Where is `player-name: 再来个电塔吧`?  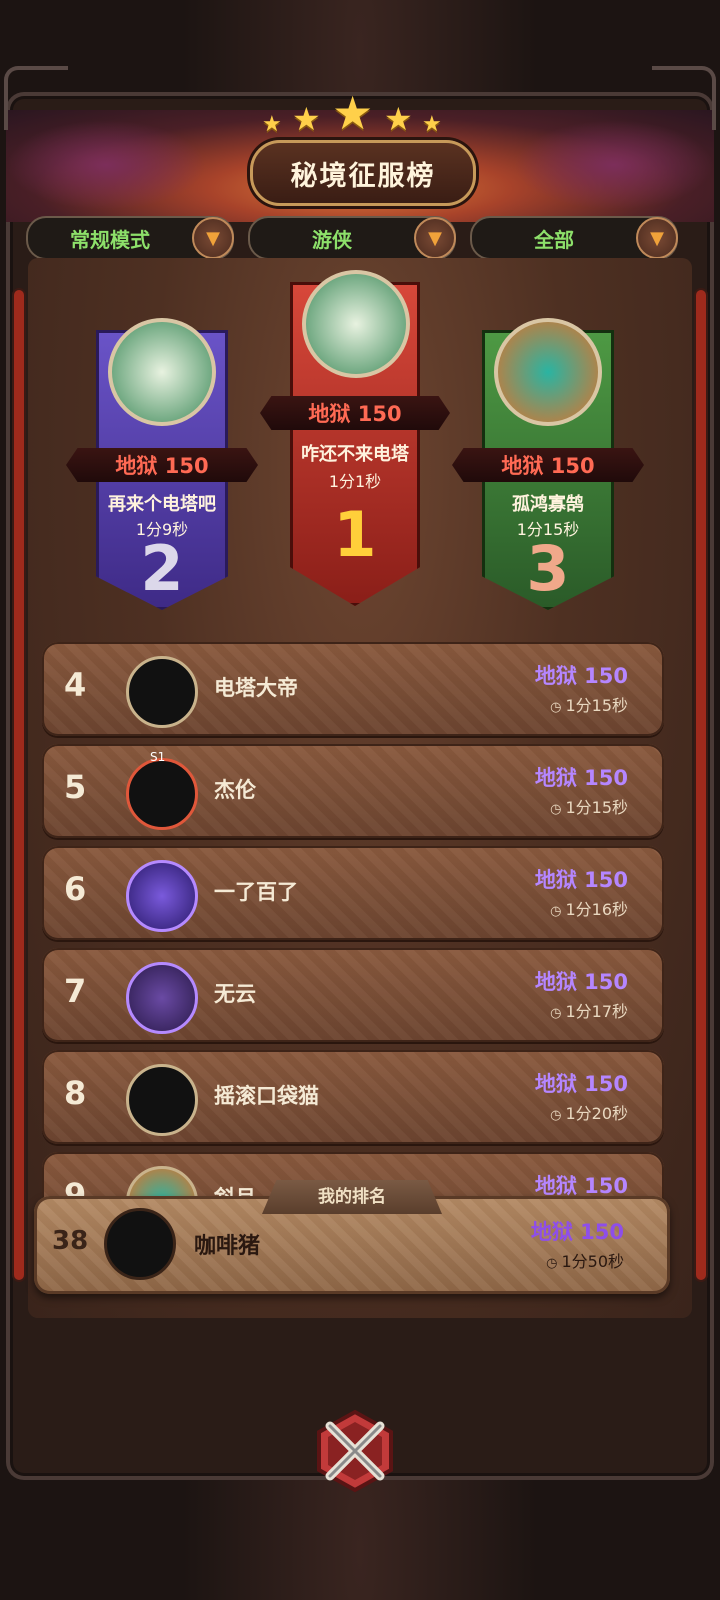 player-name: 再来个电塔吧 is located at coordinates (162, 504).